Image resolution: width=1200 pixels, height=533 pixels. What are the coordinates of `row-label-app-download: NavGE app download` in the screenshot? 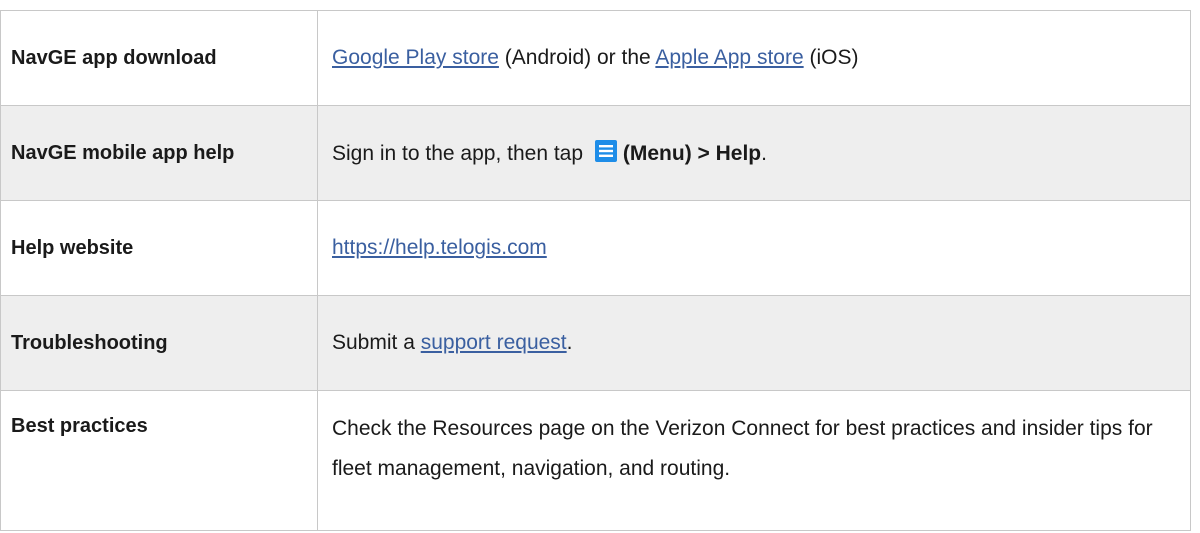 It's located at (159, 58).